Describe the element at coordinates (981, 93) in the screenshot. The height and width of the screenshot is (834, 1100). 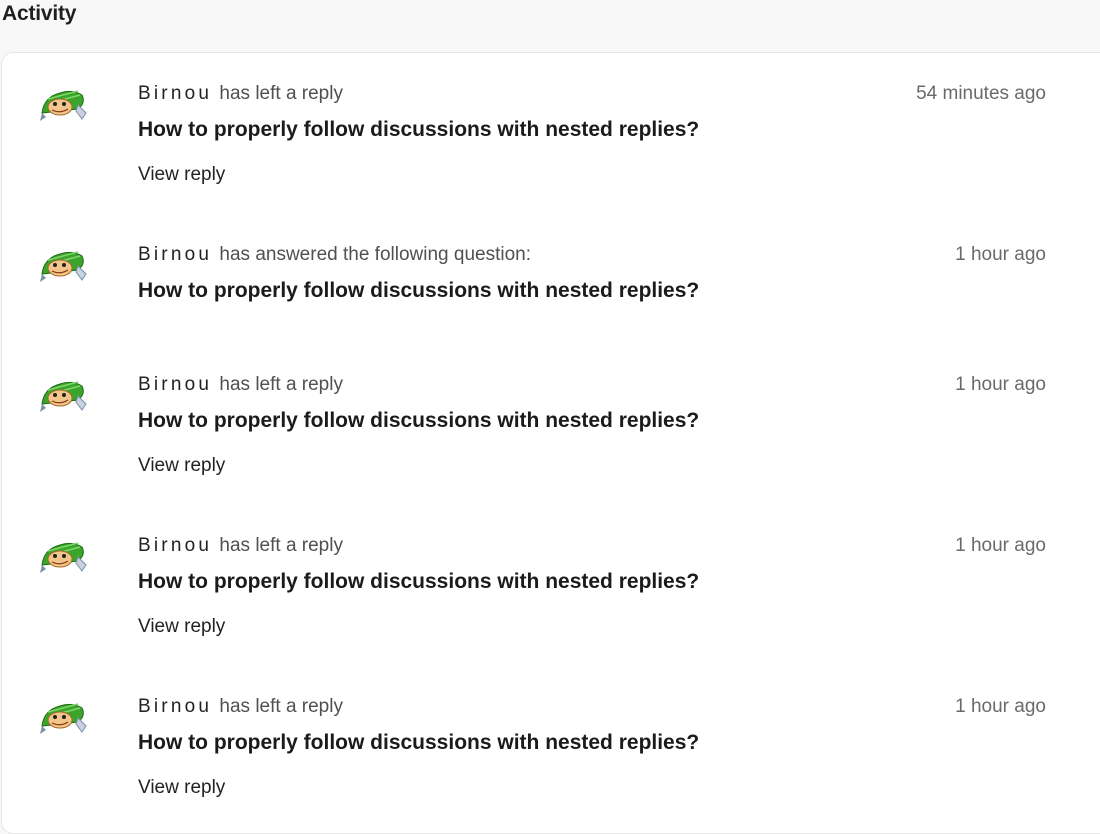
I see `timestamp: 54 minutes ago` at that location.